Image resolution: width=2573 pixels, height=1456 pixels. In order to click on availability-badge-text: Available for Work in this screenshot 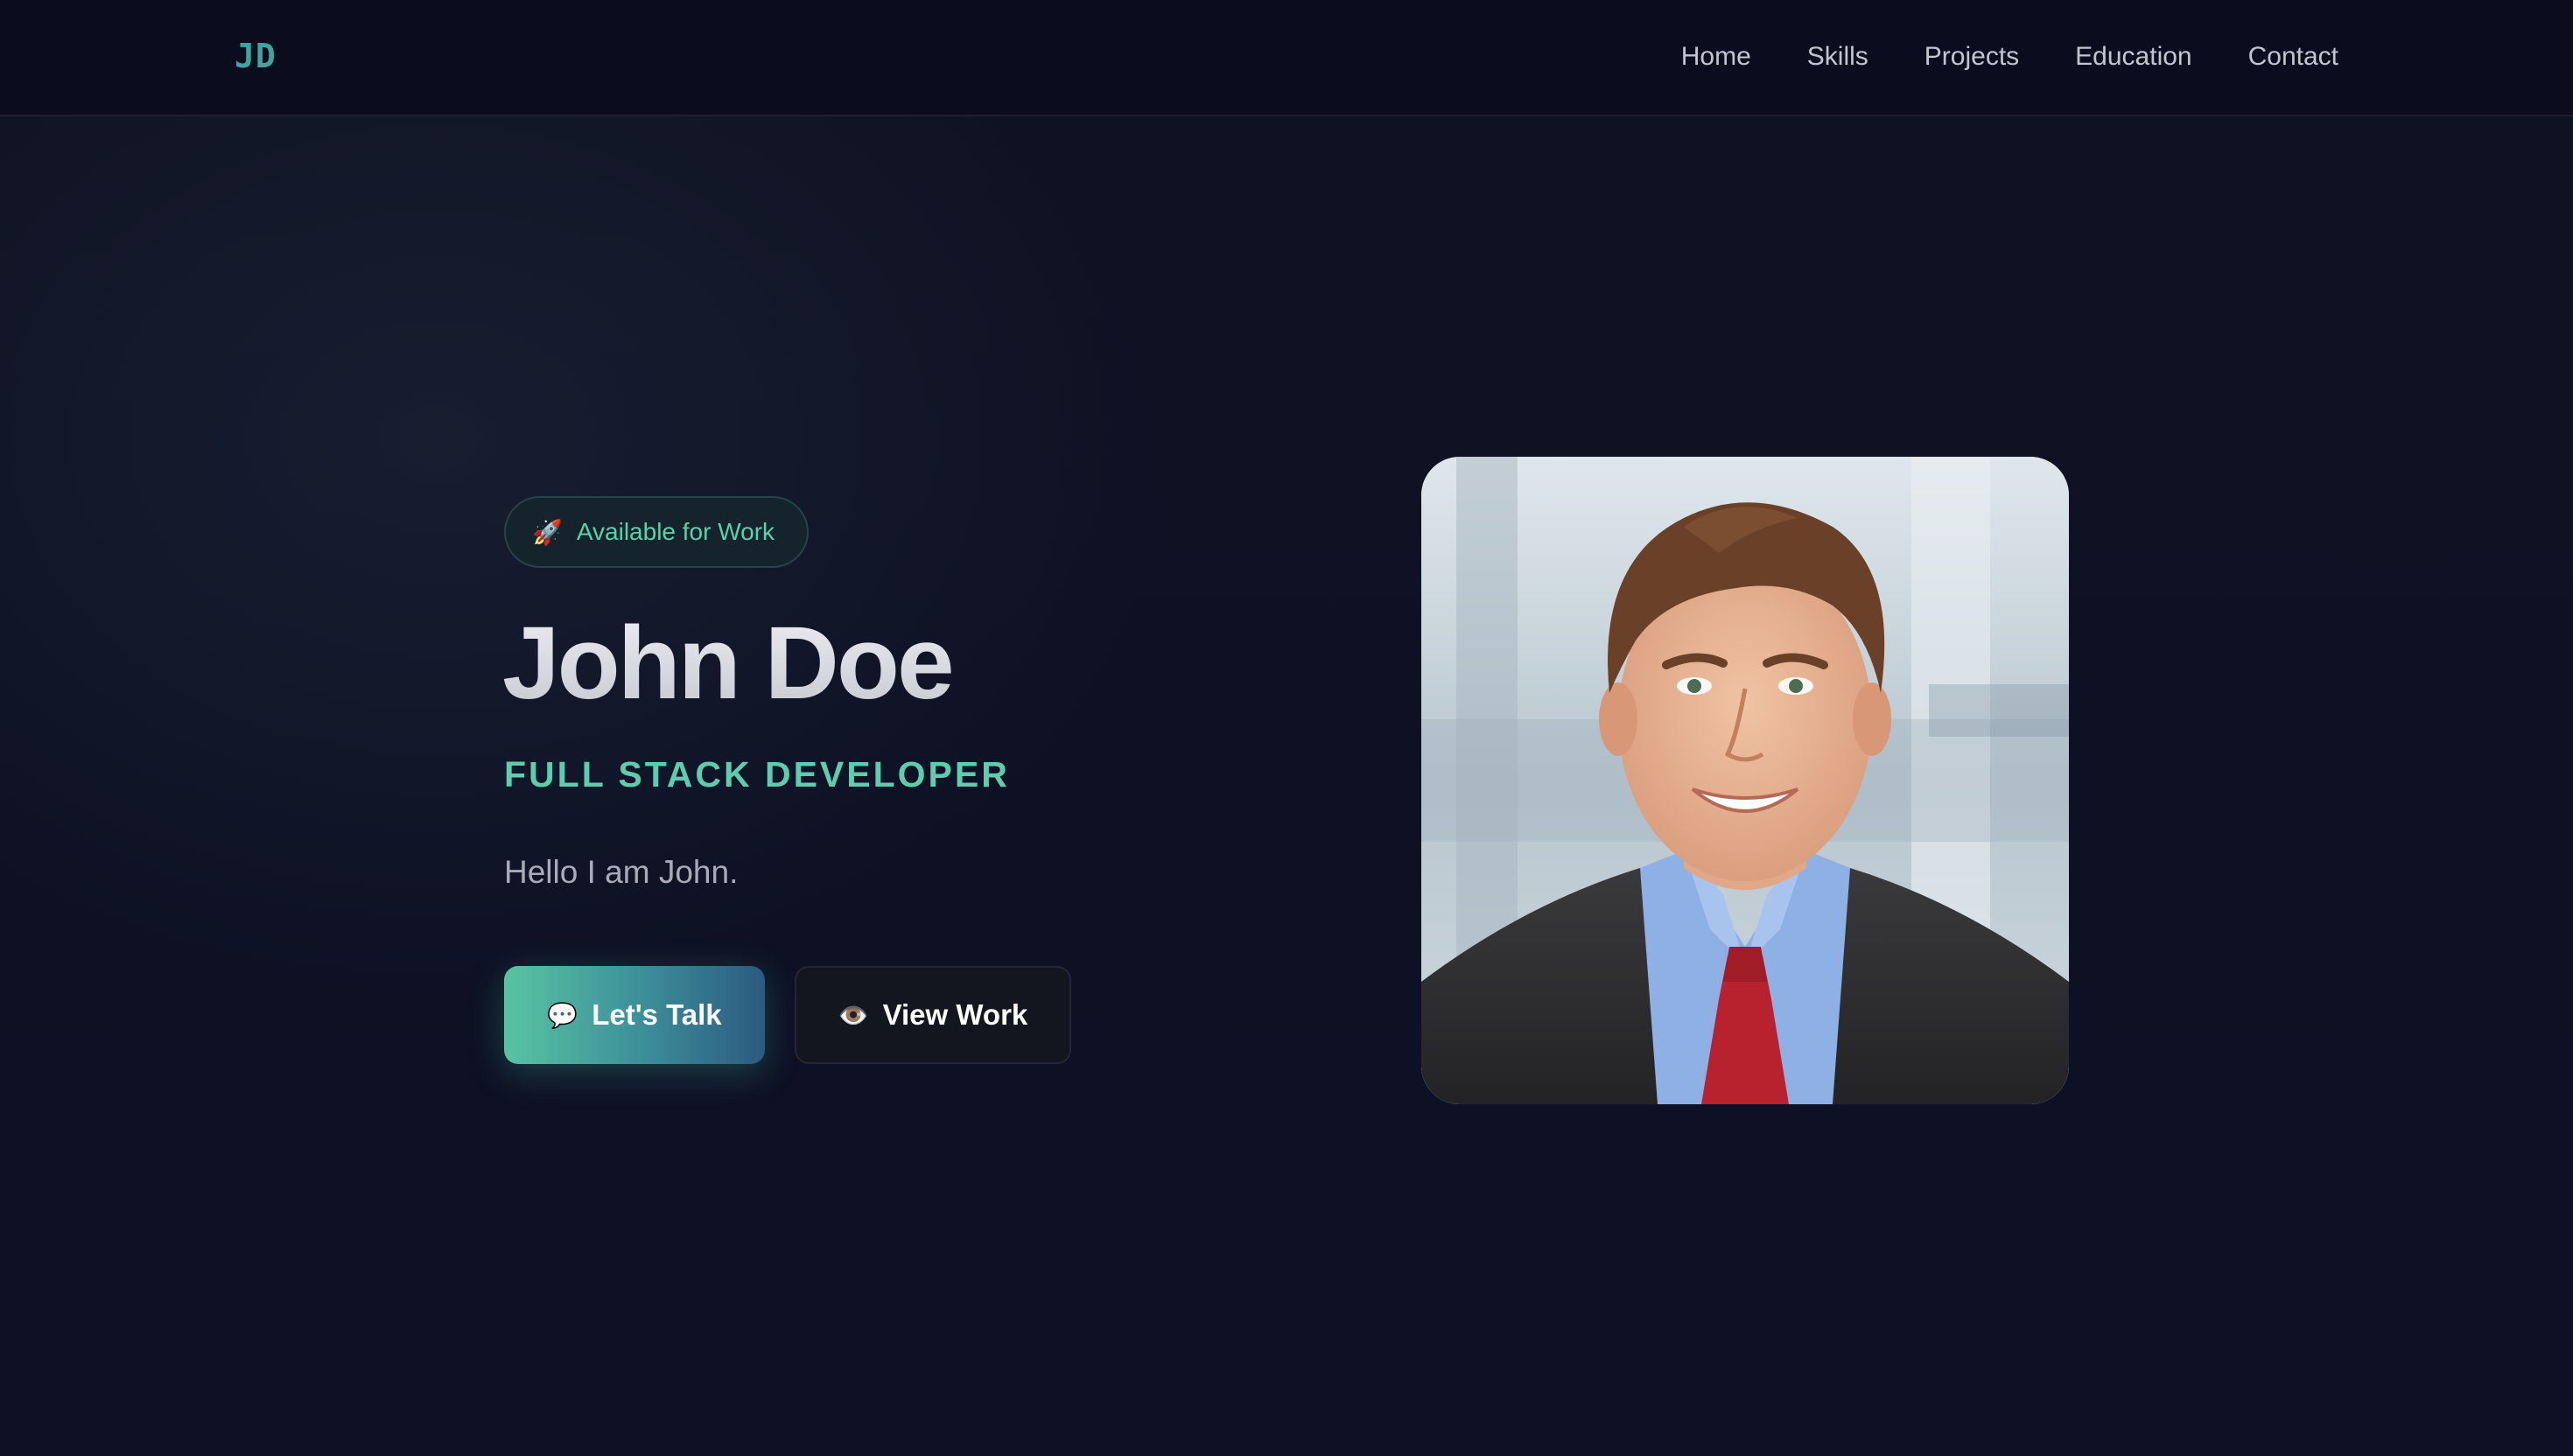, I will do `click(675, 531)`.